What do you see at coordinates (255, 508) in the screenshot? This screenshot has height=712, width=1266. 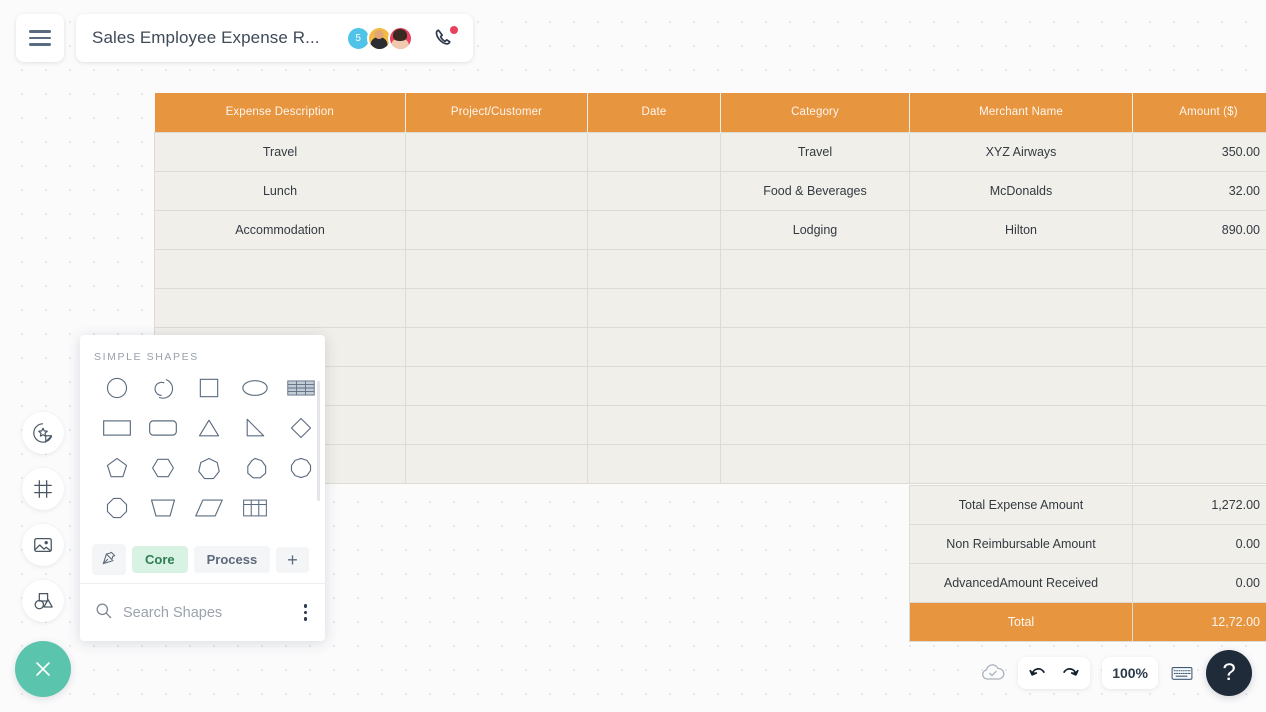 I see `shape-table-grid-icon` at bounding box center [255, 508].